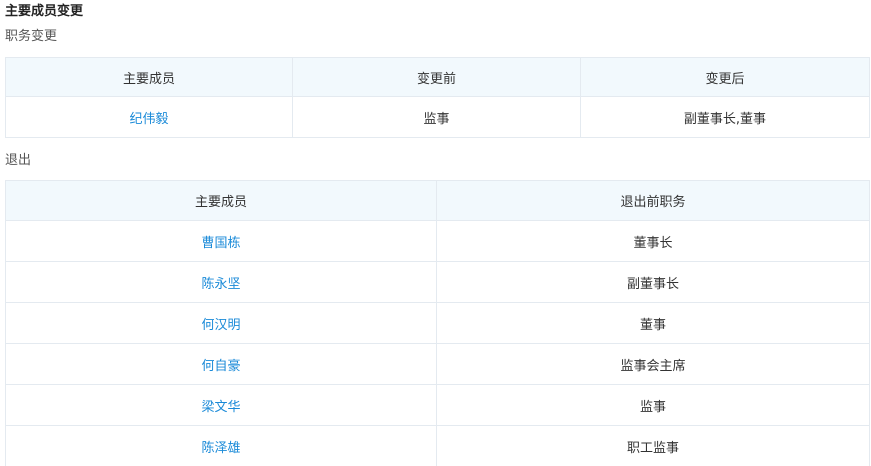 This screenshot has height=466, width=871. I want to click on member-link: 何自豪, so click(220, 366).